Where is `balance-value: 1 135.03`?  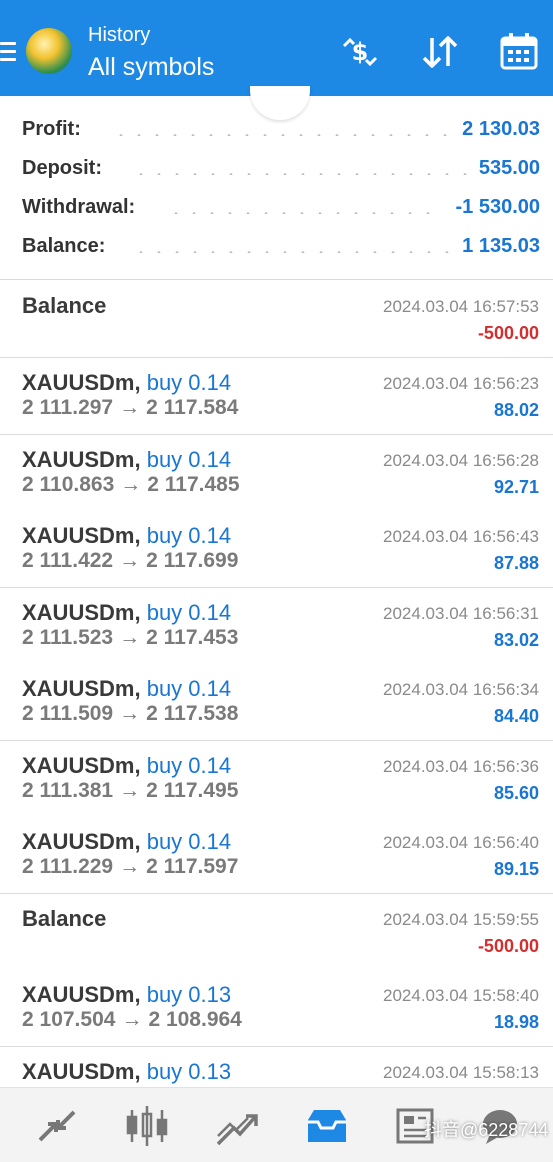 balance-value: 1 135.03 is located at coordinates (498, 246).